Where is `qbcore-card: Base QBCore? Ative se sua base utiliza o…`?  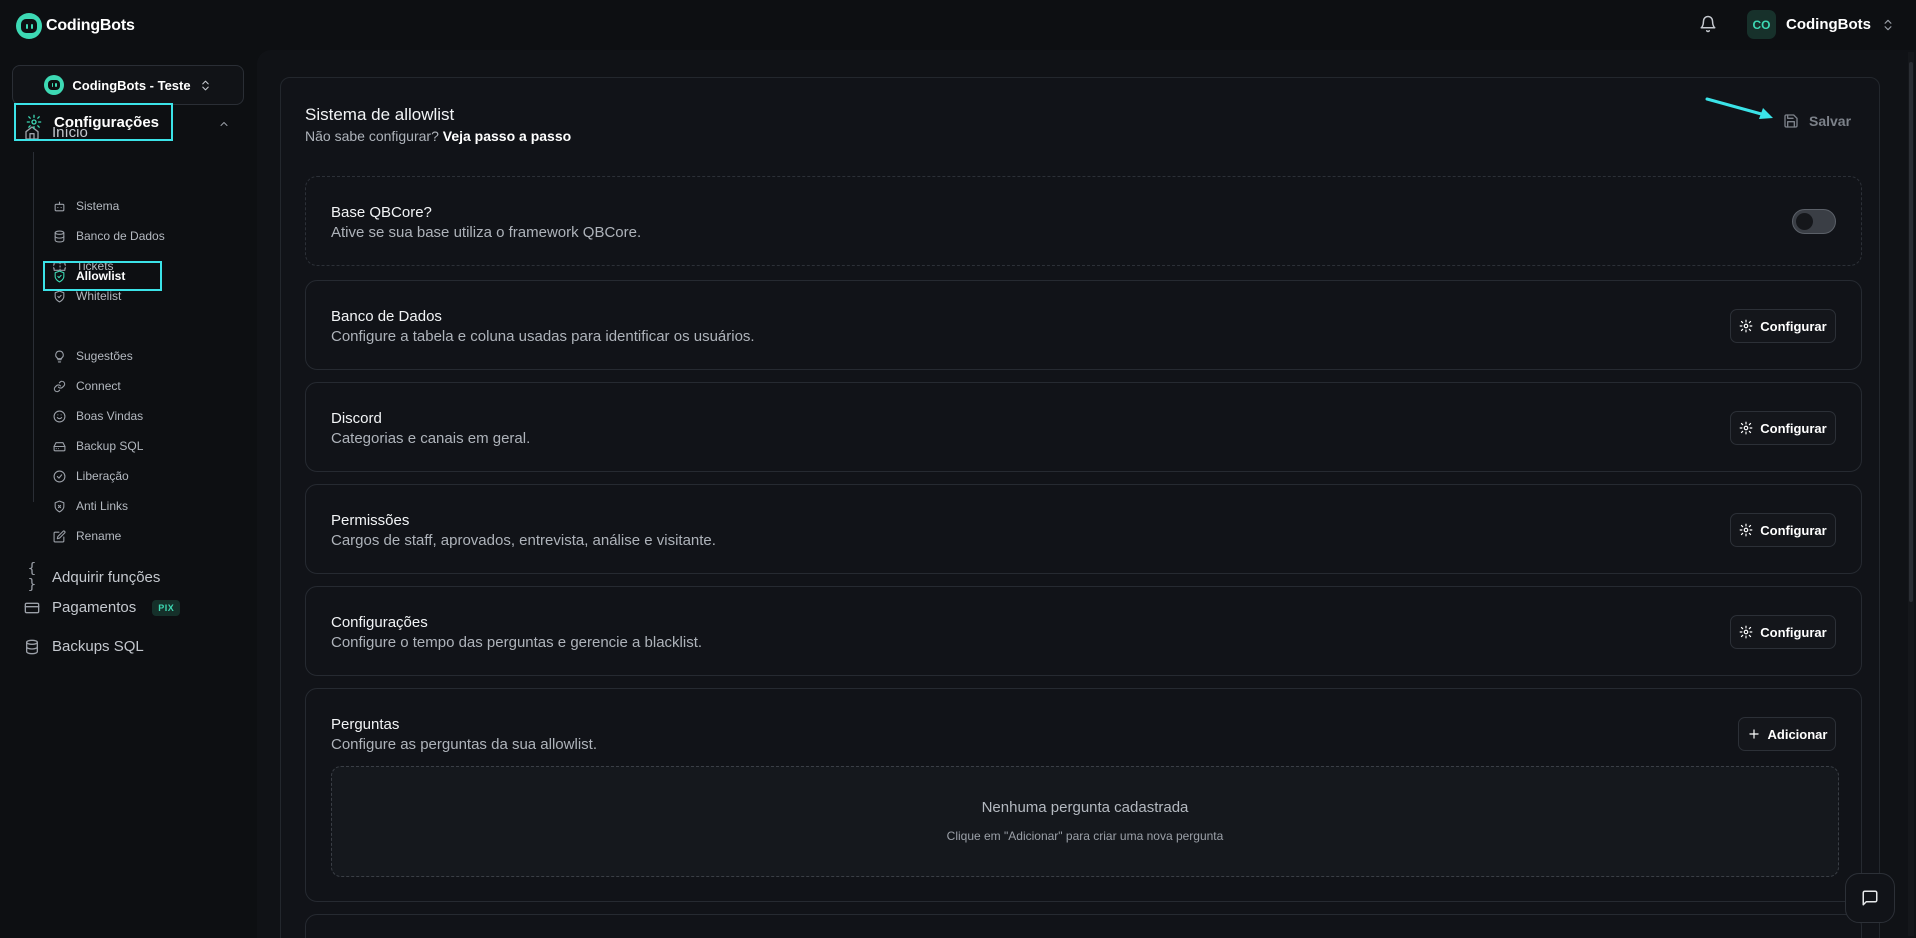 qbcore-card: Base QBCore? Ative se sua base utiliza o… is located at coordinates (1083, 221).